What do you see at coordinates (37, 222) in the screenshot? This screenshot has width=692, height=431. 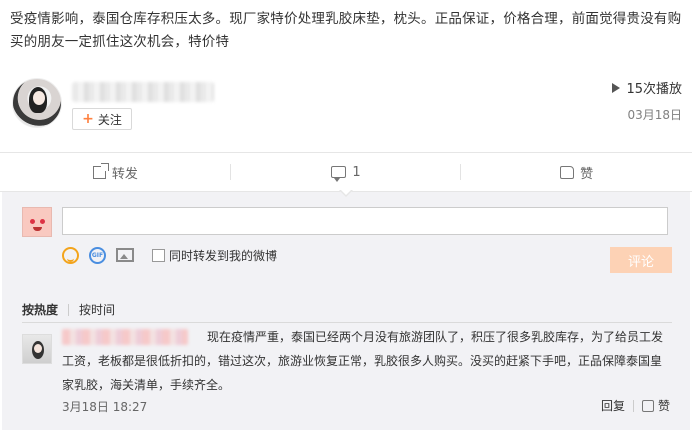 I see `my-avatar` at bounding box center [37, 222].